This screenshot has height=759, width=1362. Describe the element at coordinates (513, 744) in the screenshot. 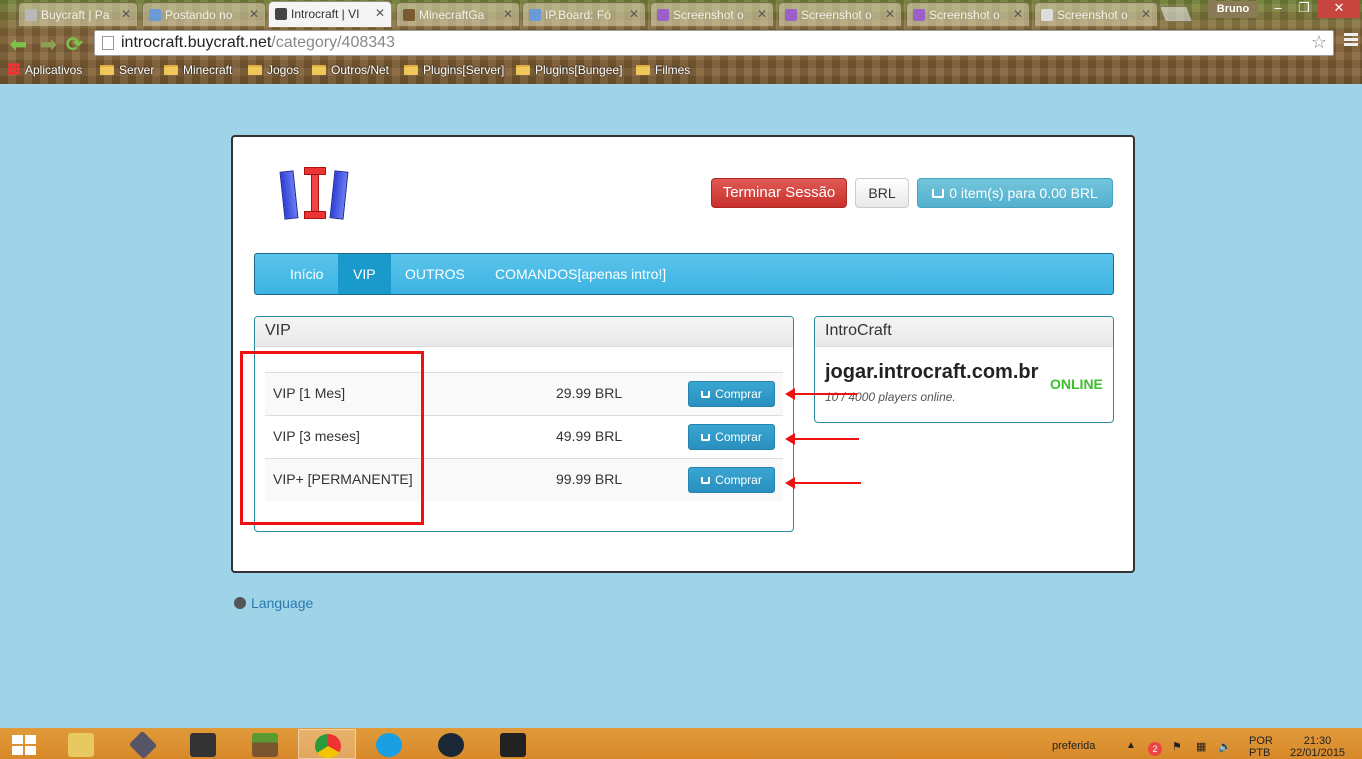

I see `windows-app-icon` at that location.